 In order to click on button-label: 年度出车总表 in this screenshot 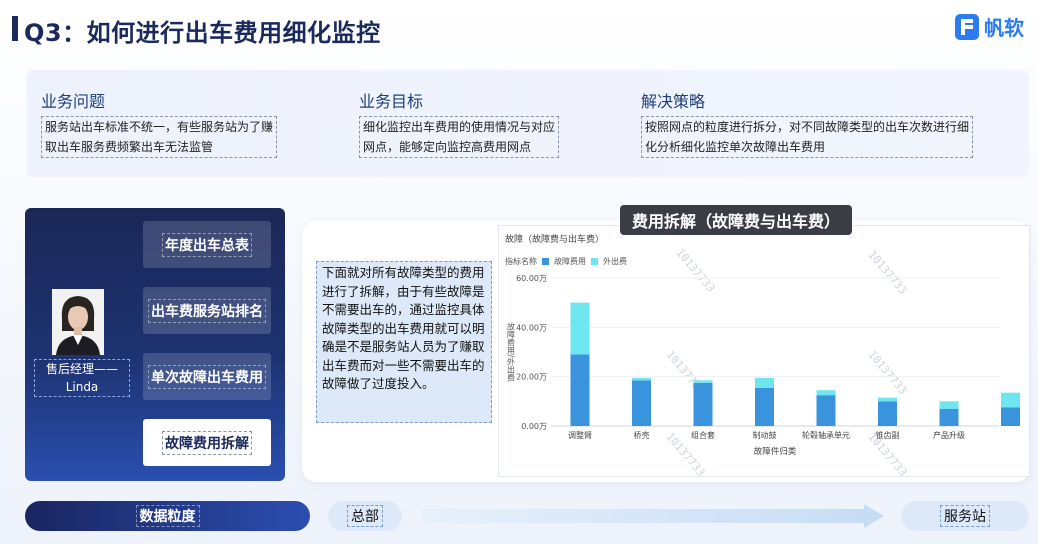, I will do `click(207, 244)`.